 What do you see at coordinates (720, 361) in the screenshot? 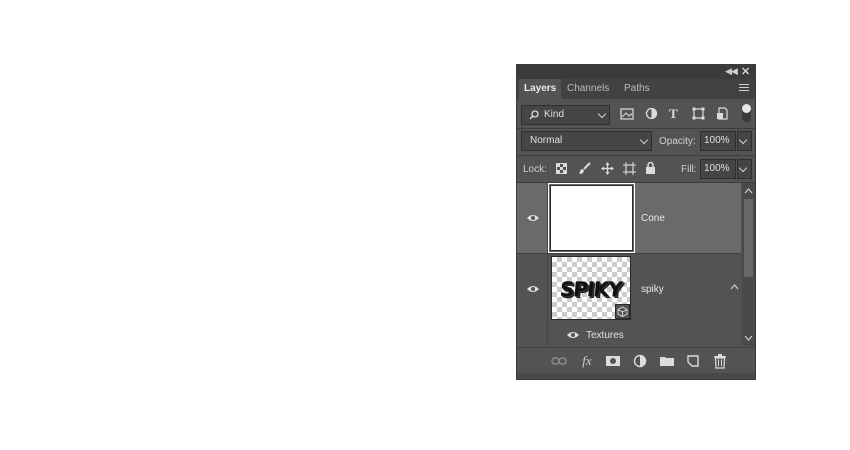
I see `trash-icon` at bounding box center [720, 361].